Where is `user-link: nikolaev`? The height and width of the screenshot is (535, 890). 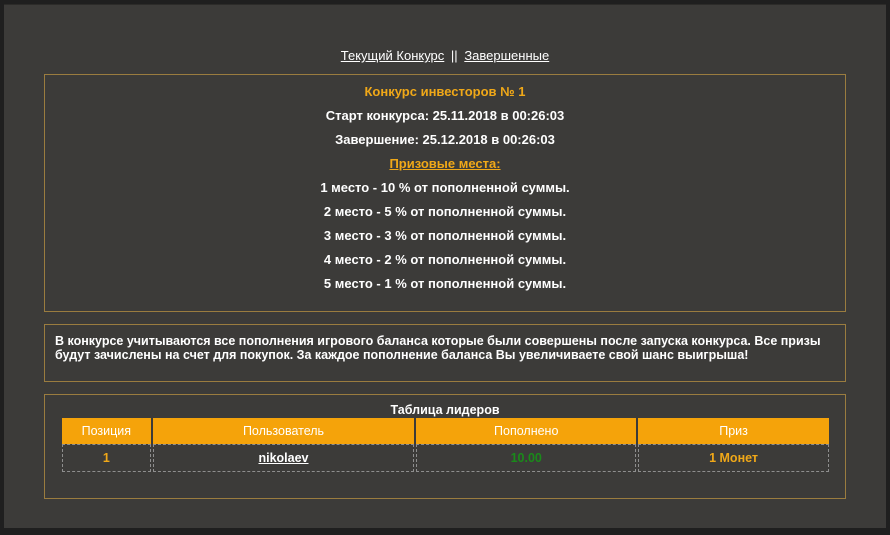 user-link: nikolaev is located at coordinates (283, 458).